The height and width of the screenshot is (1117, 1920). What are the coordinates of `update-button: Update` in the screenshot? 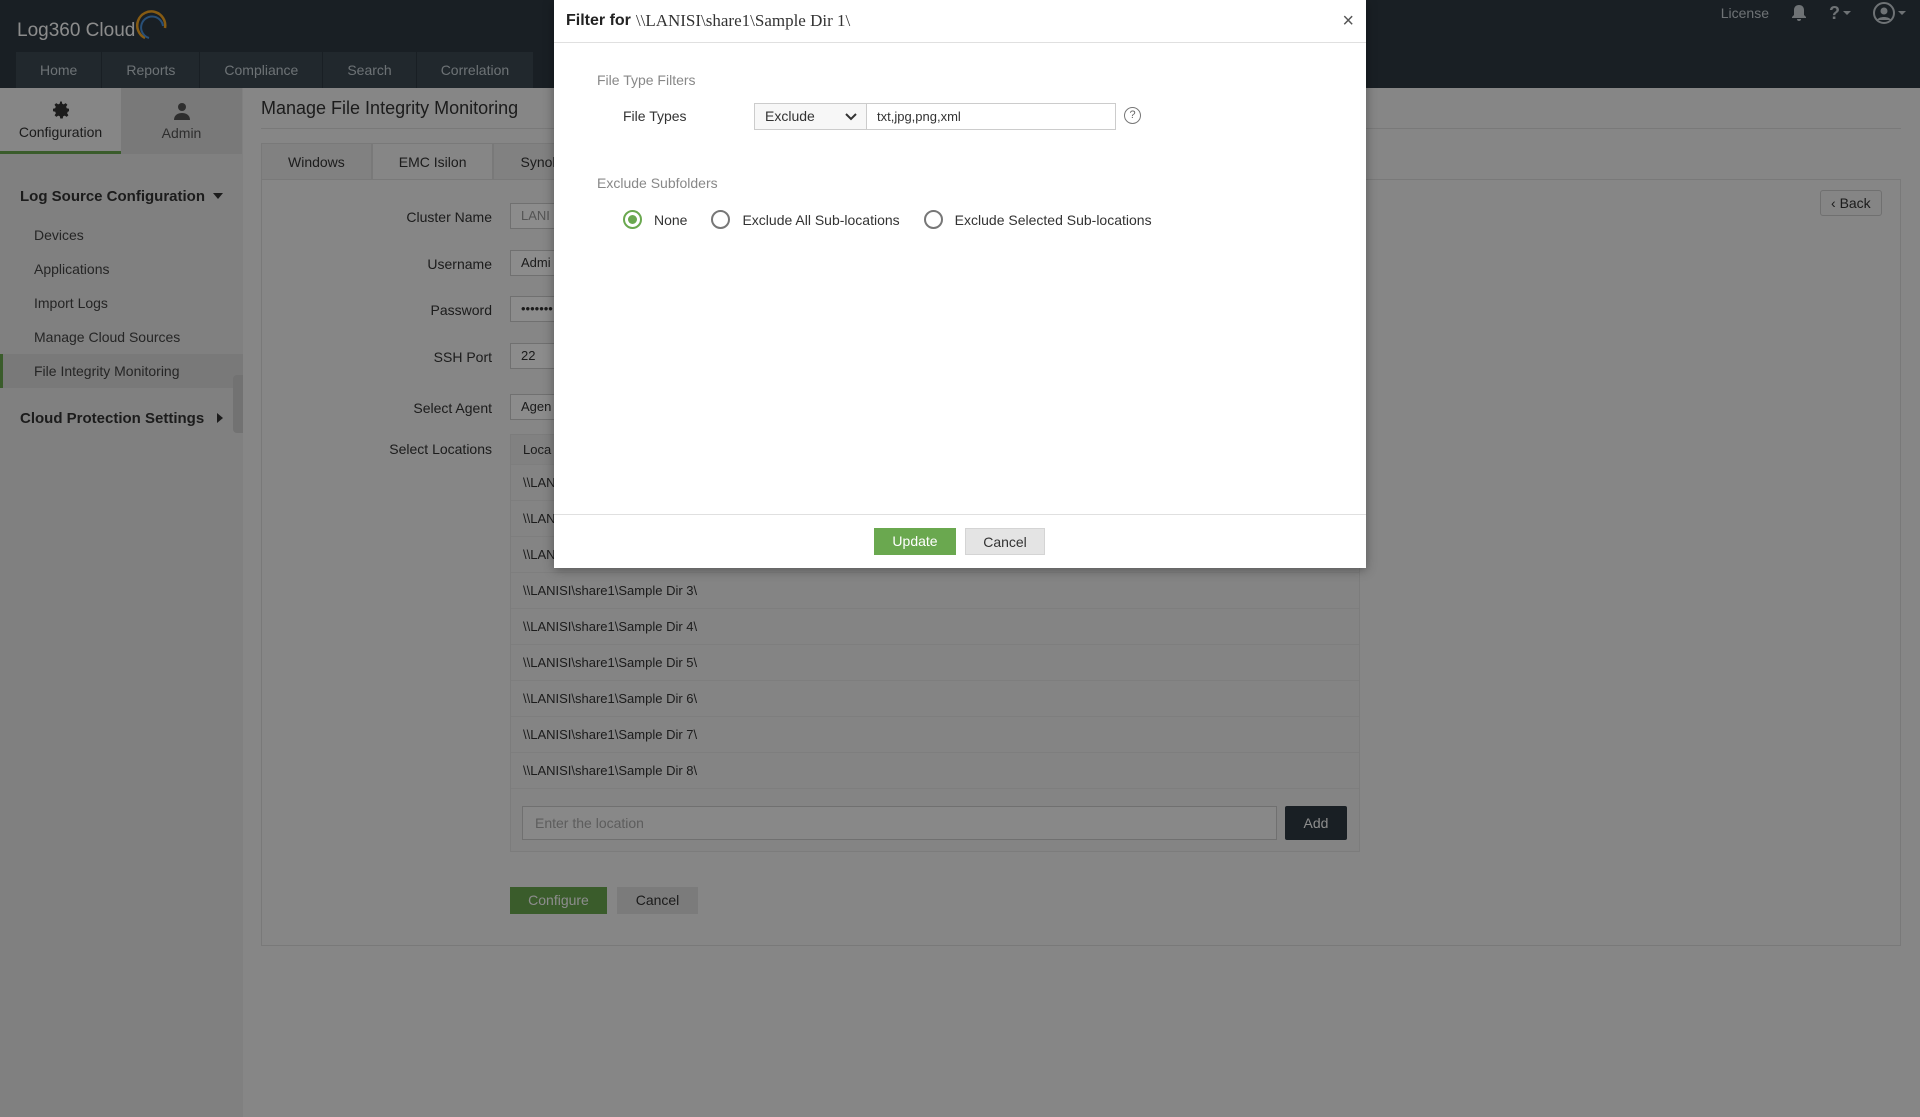 It's located at (915, 541).